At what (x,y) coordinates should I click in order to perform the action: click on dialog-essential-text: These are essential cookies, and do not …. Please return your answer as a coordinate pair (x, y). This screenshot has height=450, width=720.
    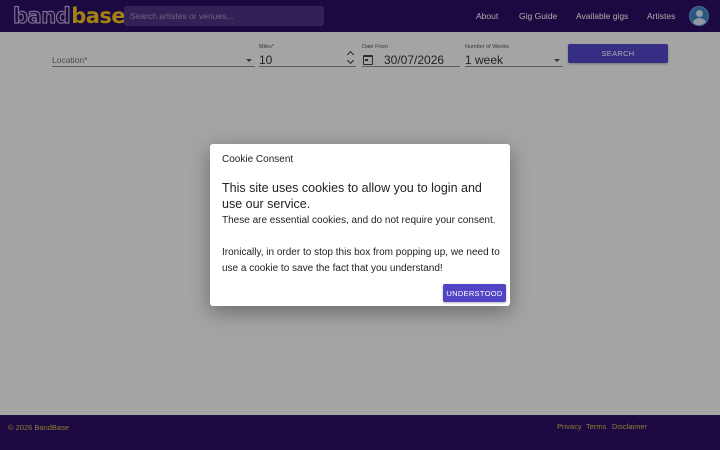
    Looking at the image, I should click on (359, 220).